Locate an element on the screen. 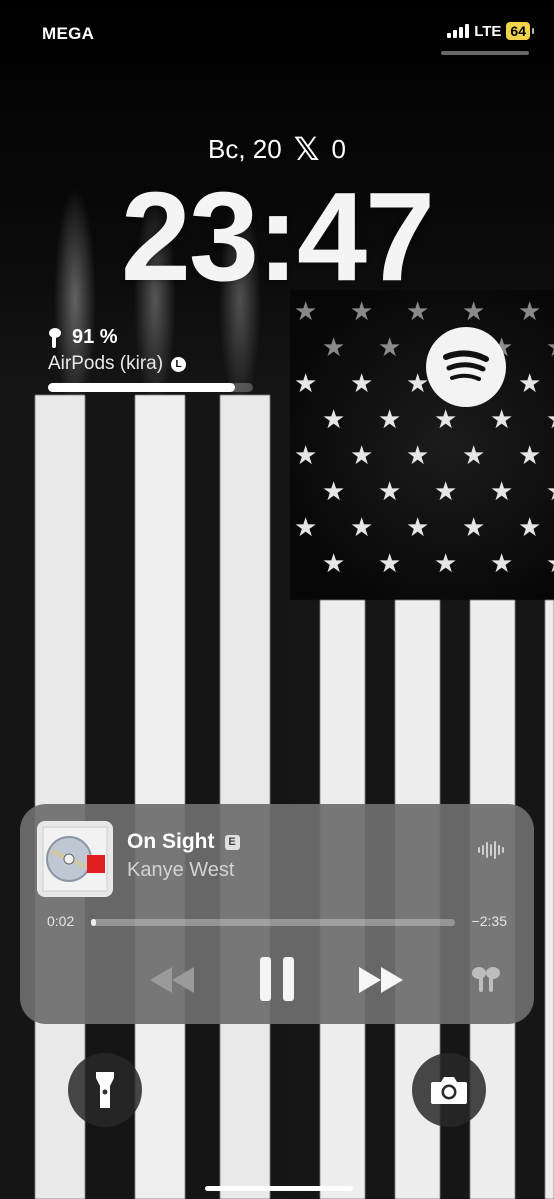  spotify-widget is located at coordinates (466, 367).